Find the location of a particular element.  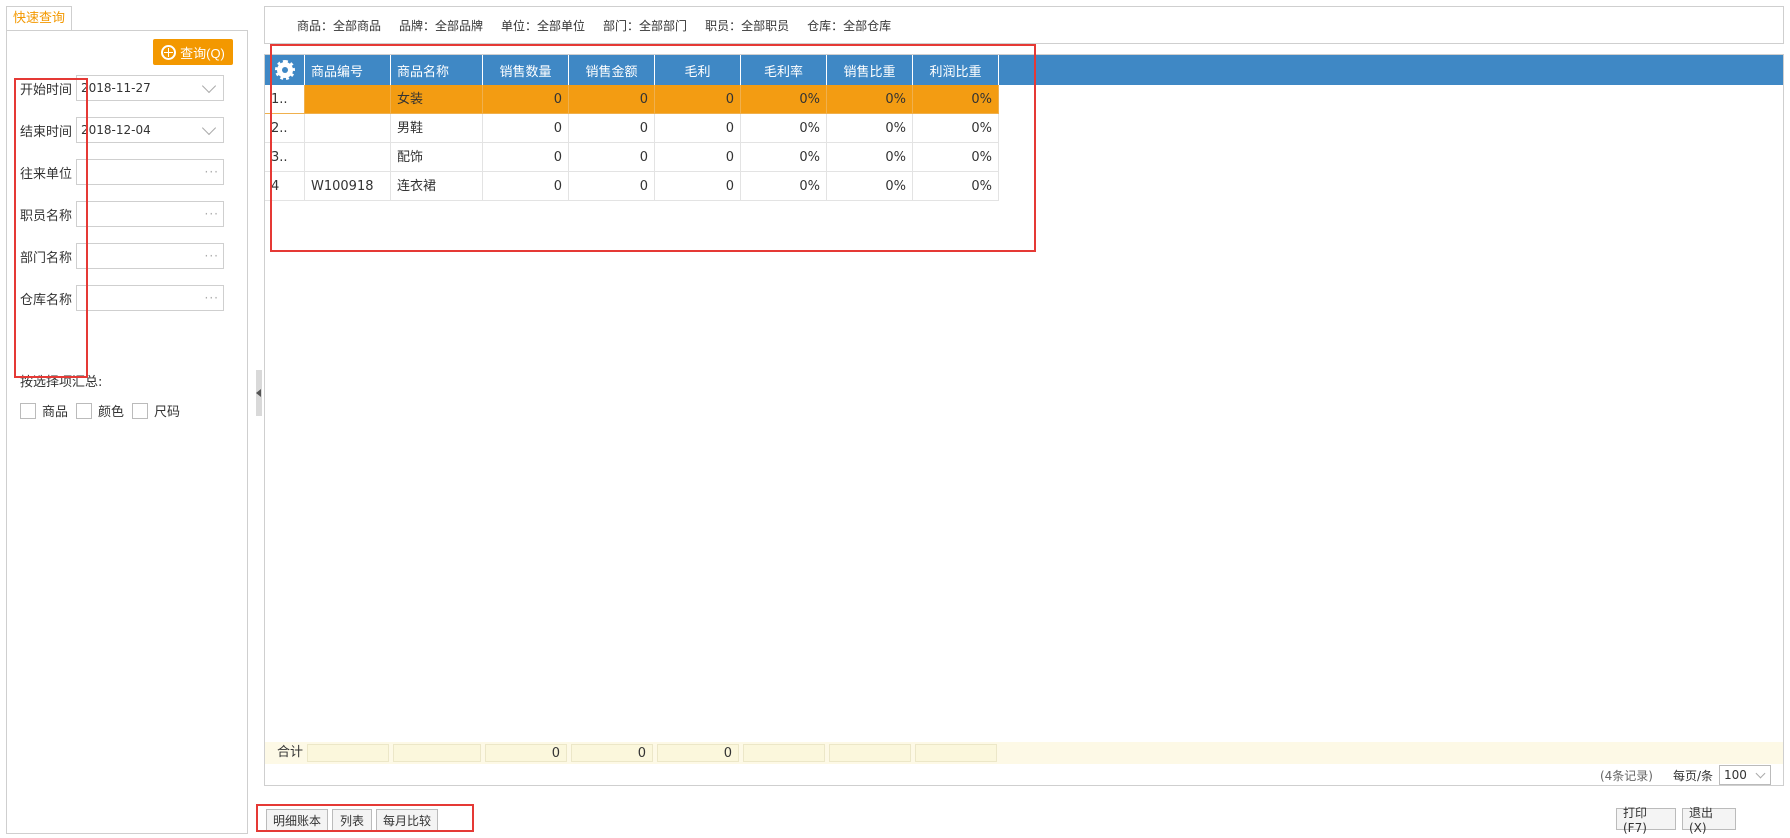

checkbox-size: 尺码 is located at coordinates (156, 410).